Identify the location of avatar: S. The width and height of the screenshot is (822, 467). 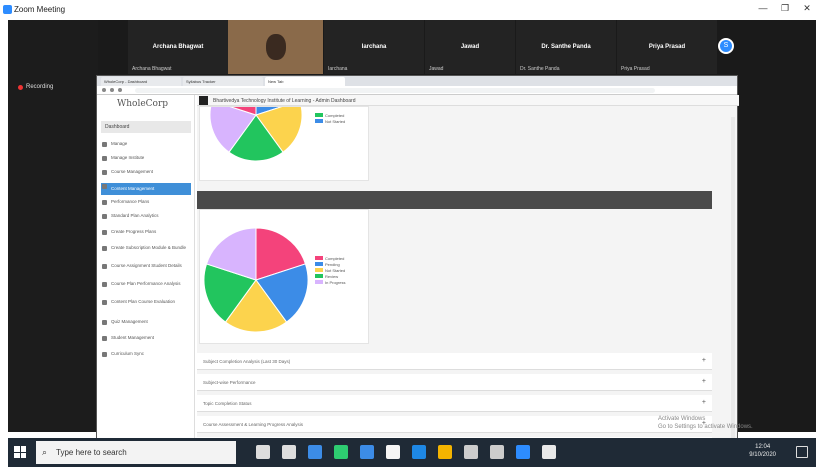
(726, 46).